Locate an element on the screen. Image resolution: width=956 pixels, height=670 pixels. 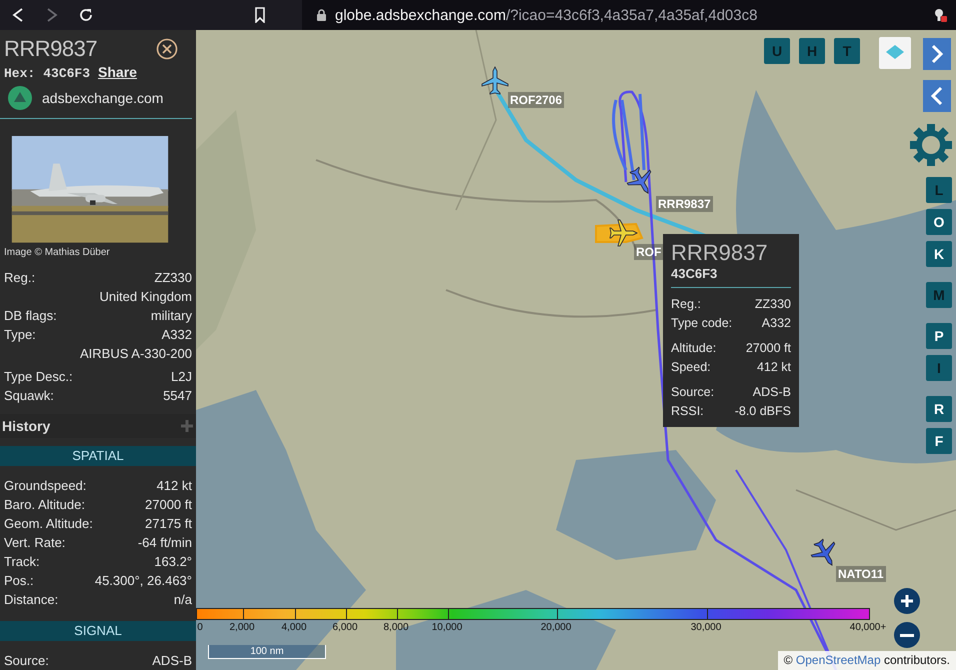
tooltip-value: A332 is located at coordinates (776, 323).